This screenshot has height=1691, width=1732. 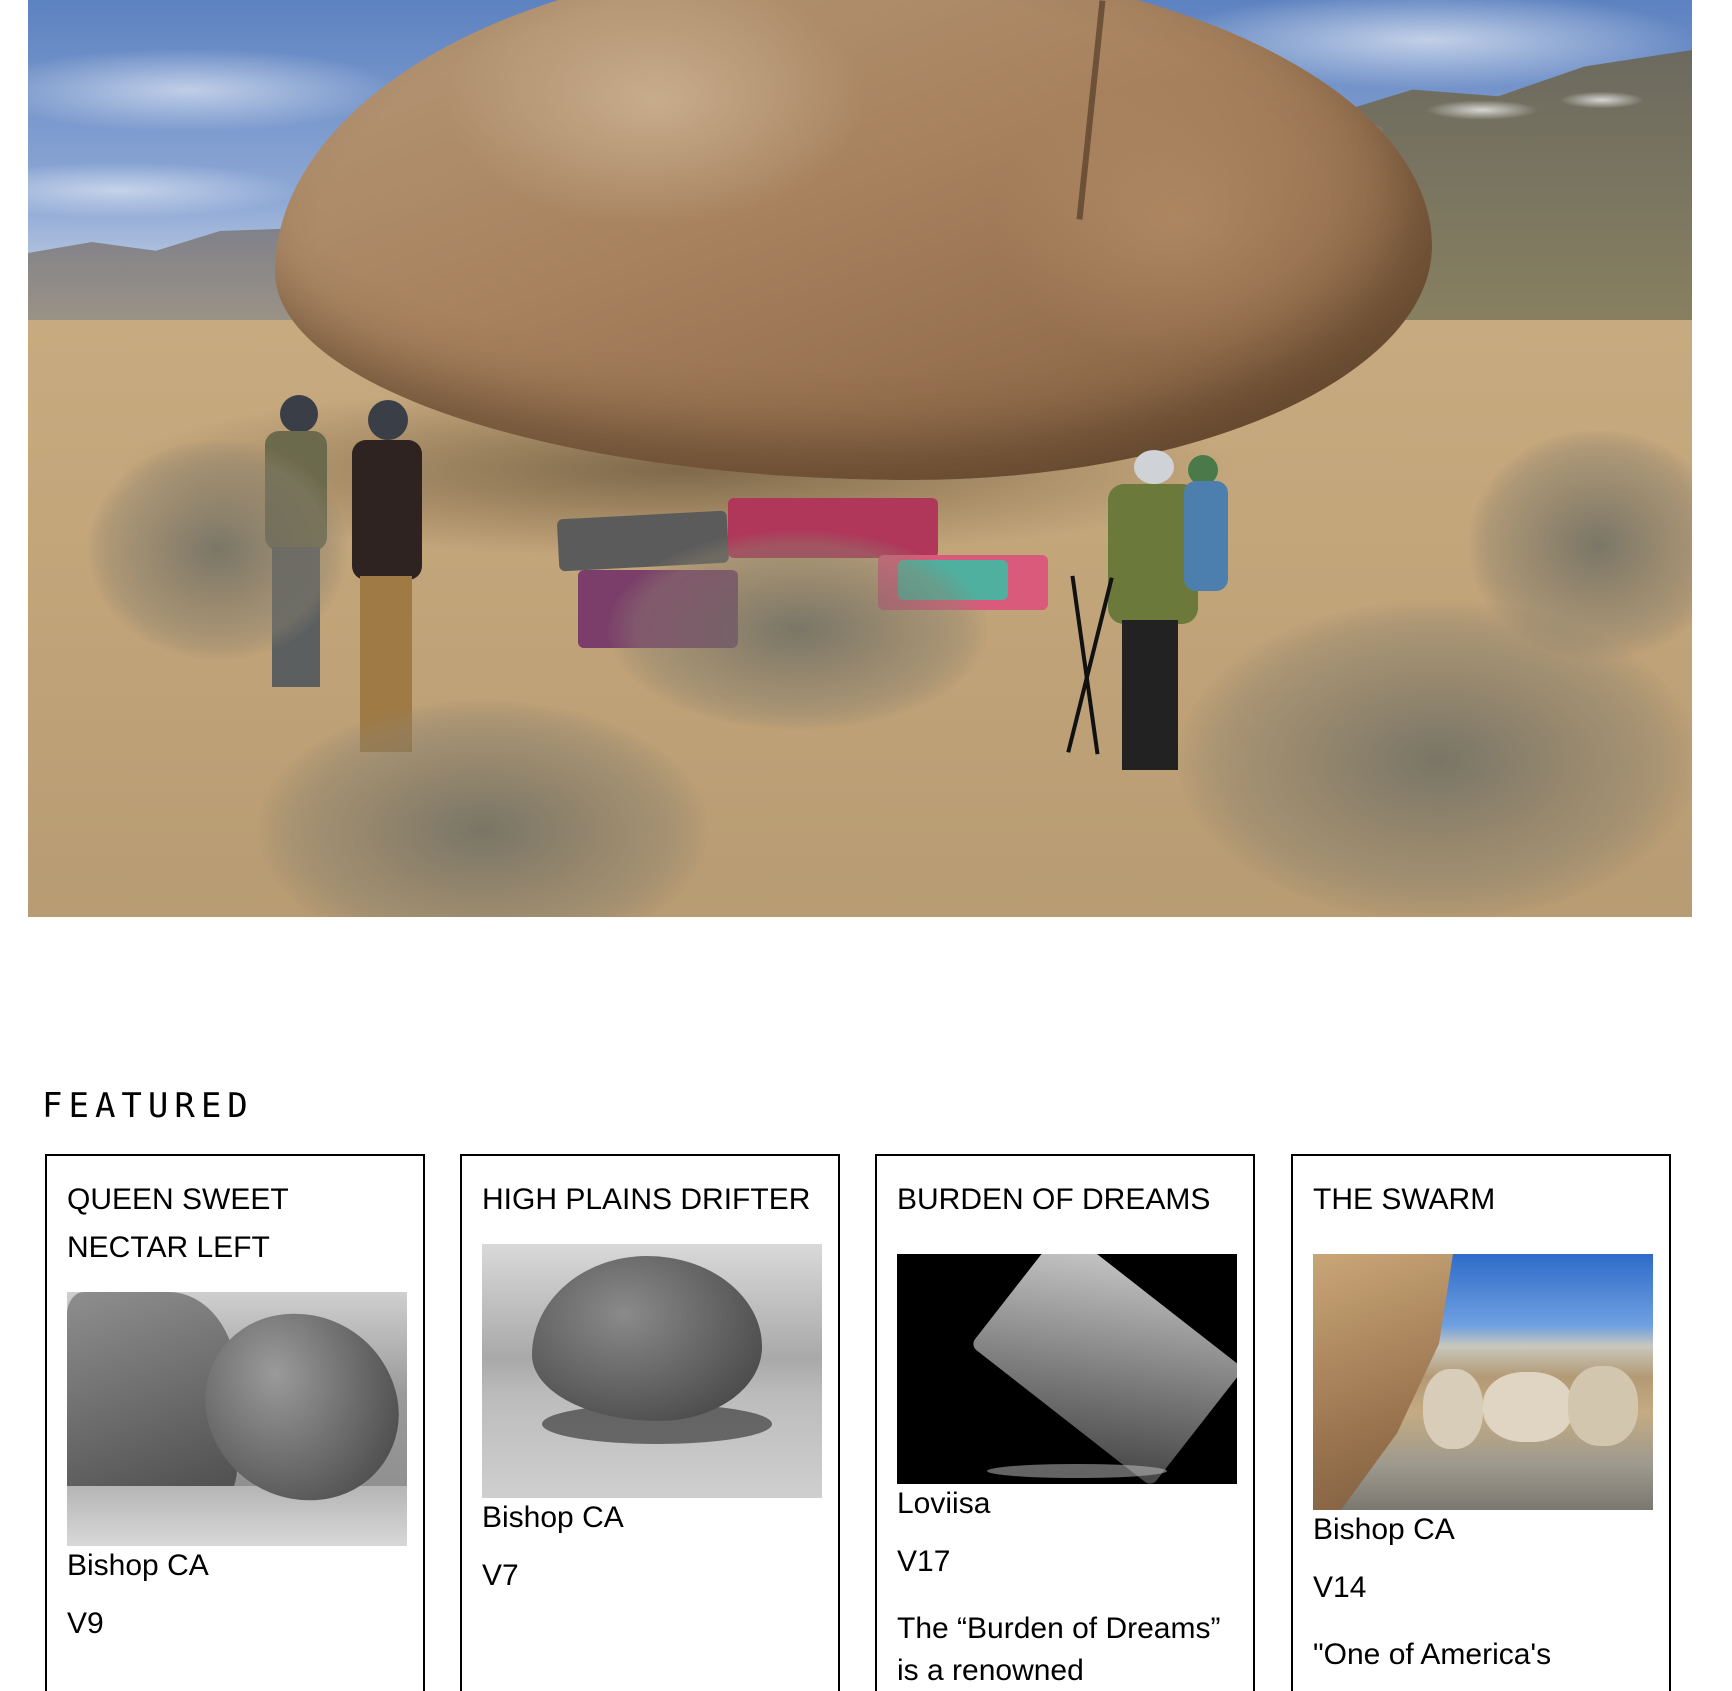 What do you see at coordinates (500, 1575) in the screenshot?
I see `card-grade: V7` at bounding box center [500, 1575].